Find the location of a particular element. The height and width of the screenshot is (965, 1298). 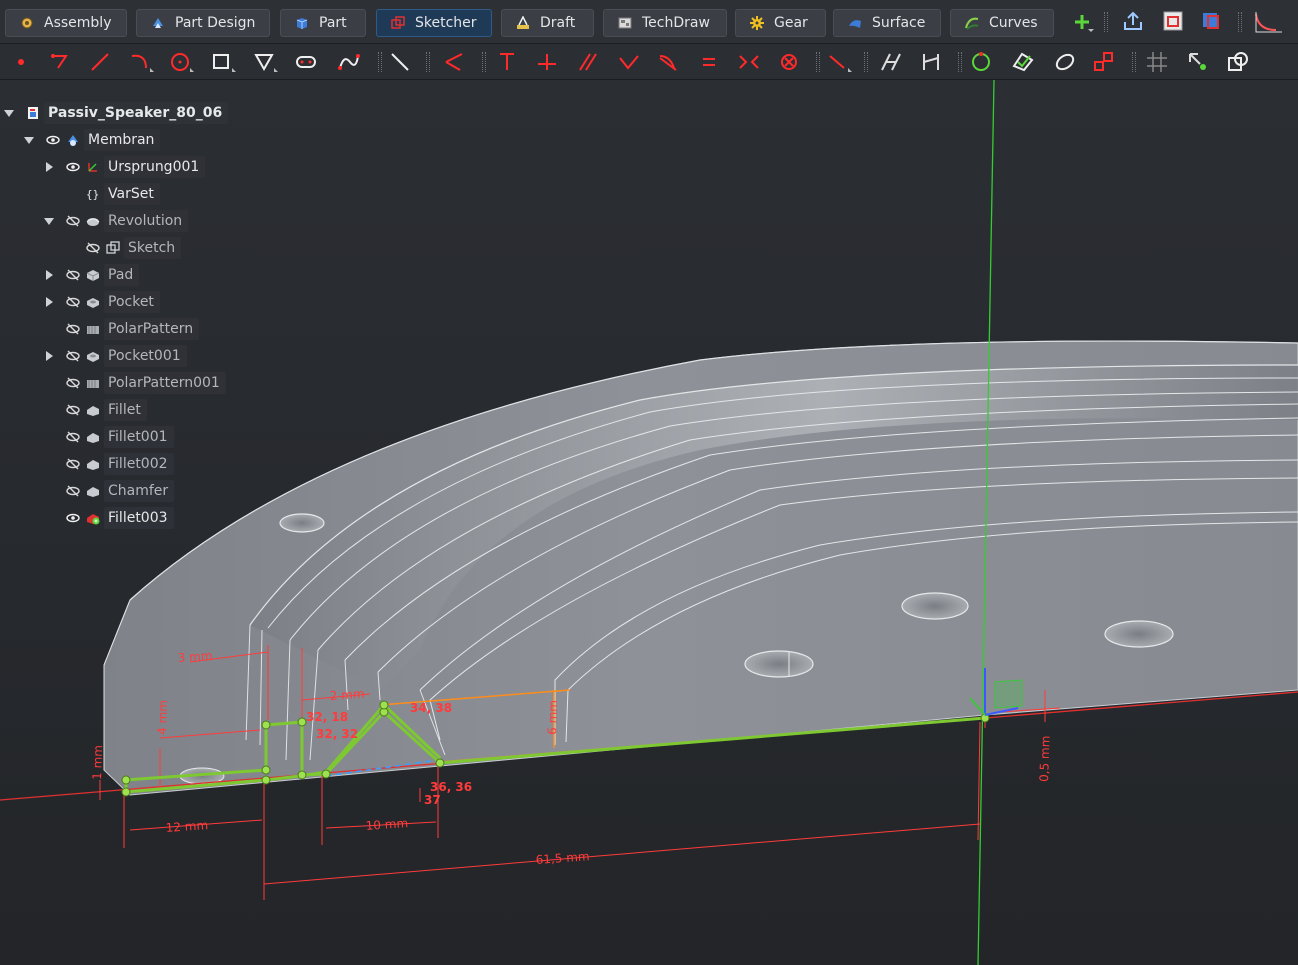

external-geometry-tool is located at coordinates (455, 62).